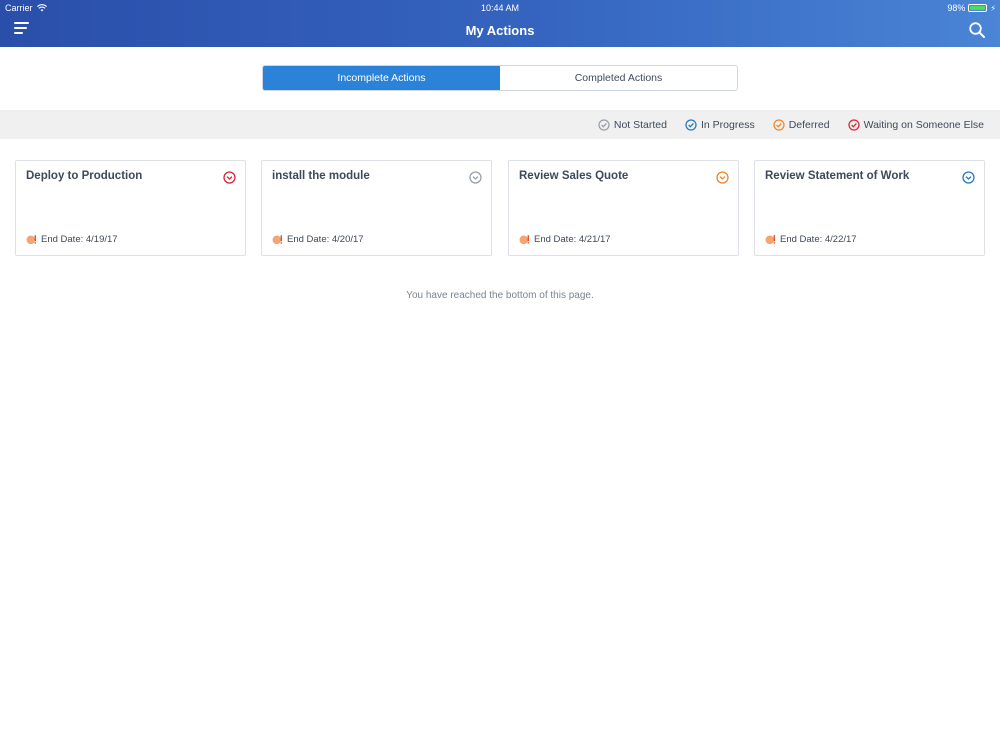  I want to click on legend-waiting-on-someone-else: Waiting on Someone Else, so click(915, 124).